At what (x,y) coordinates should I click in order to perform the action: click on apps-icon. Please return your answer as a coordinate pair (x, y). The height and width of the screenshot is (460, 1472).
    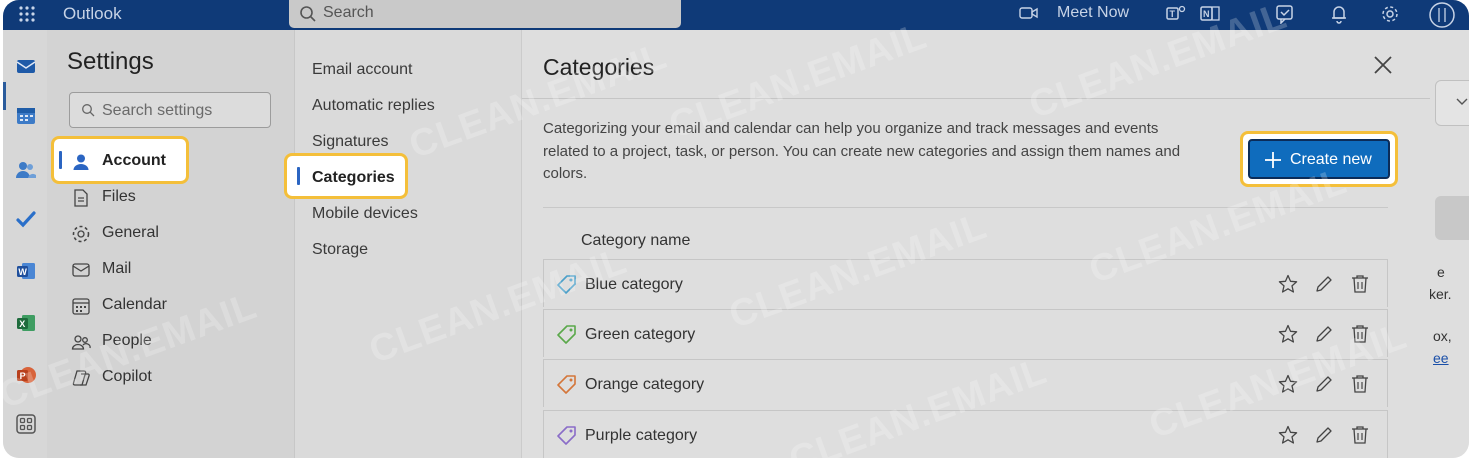
    Looking at the image, I should click on (26, 424).